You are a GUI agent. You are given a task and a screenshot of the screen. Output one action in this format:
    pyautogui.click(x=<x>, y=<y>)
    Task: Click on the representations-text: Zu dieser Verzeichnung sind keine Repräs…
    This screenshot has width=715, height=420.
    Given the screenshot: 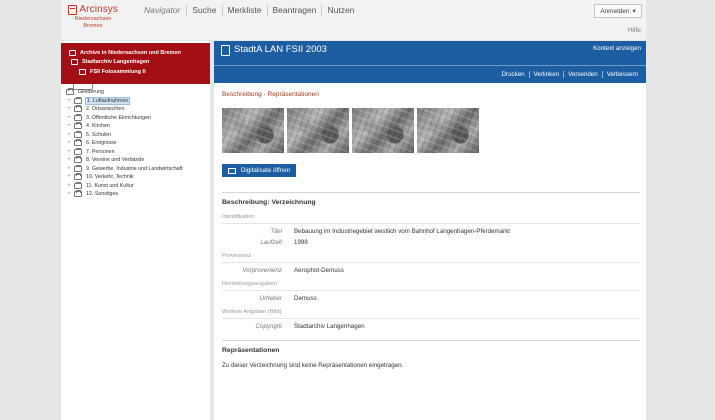 What is the action you would take?
    pyautogui.click(x=313, y=365)
    